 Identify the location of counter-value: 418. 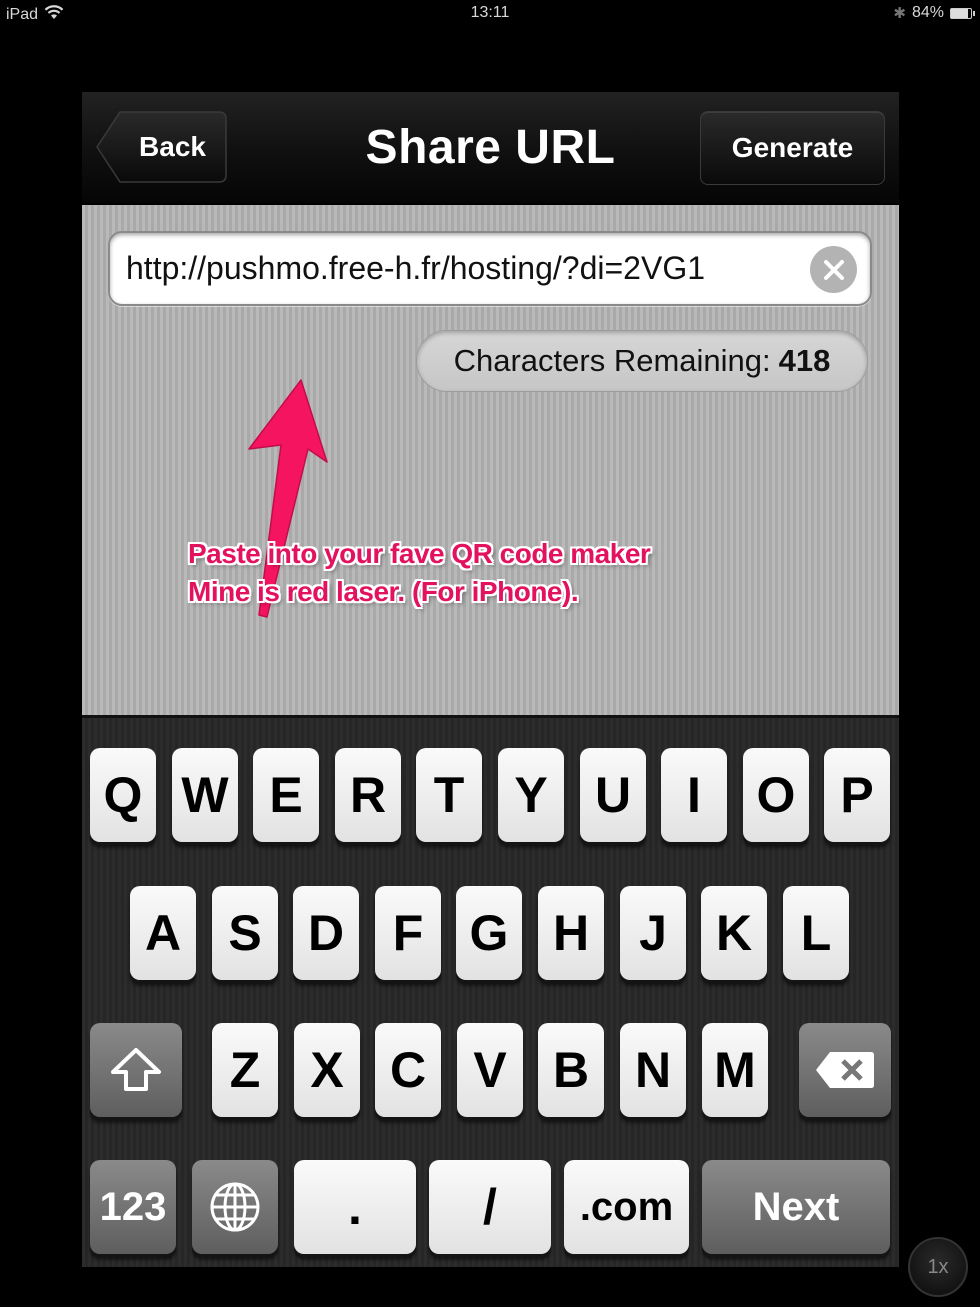
(804, 360).